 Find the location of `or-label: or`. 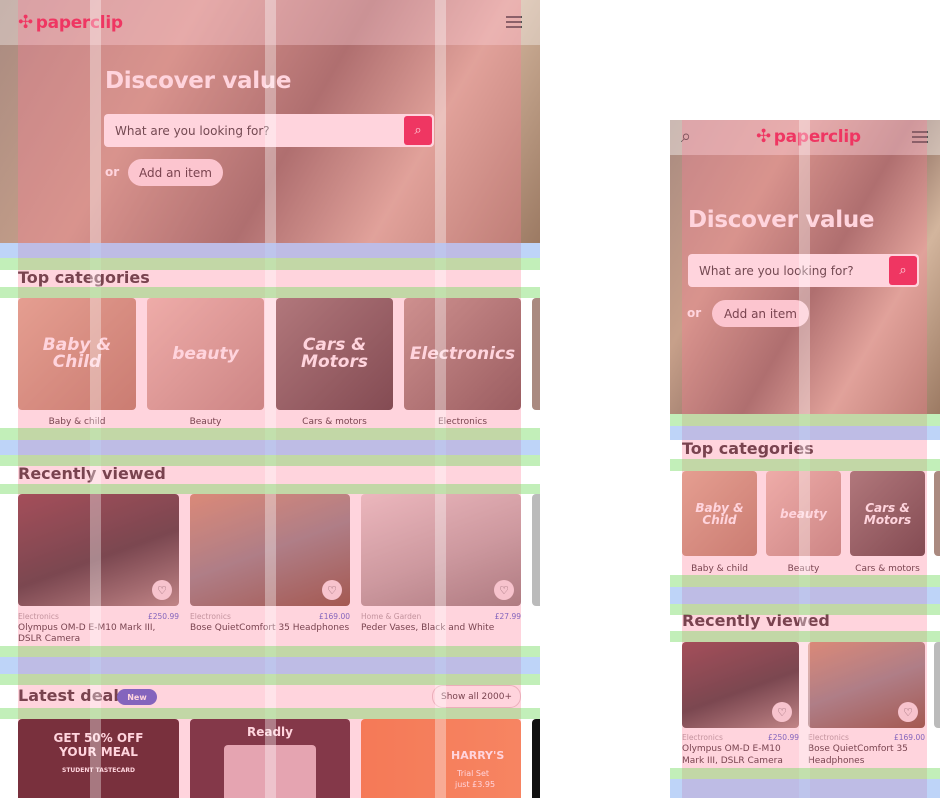

or-label: or is located at coordinates (694, 313).